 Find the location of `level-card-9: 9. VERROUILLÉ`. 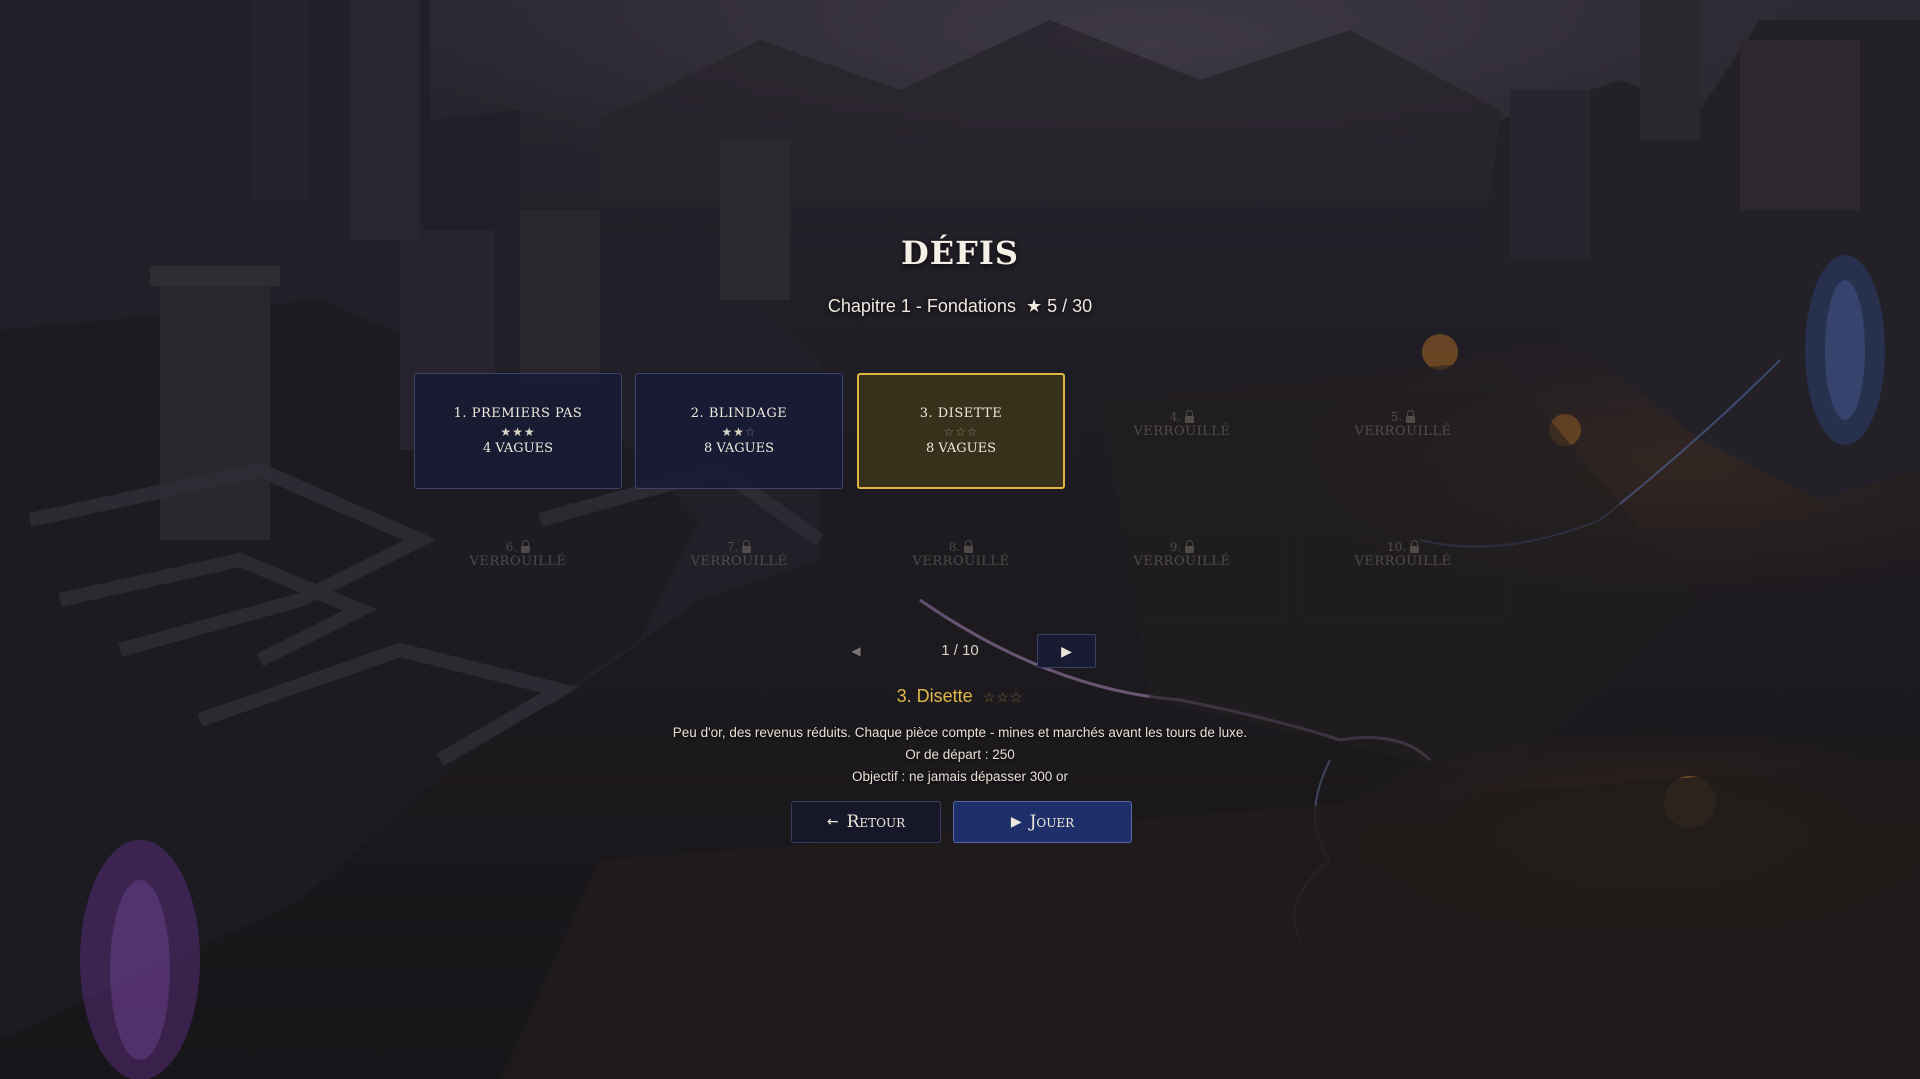

level-card-9: 9. VERROUILLÉ is located at coordinates (1182, 561).